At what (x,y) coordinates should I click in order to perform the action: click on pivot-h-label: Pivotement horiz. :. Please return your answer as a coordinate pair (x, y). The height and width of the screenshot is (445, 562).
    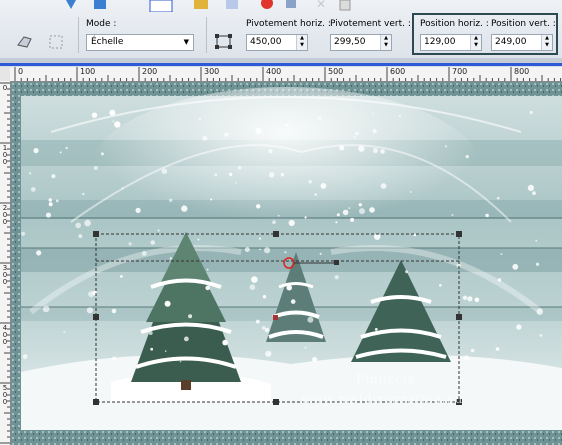
    Looking at the image, I should click on (288, 24).